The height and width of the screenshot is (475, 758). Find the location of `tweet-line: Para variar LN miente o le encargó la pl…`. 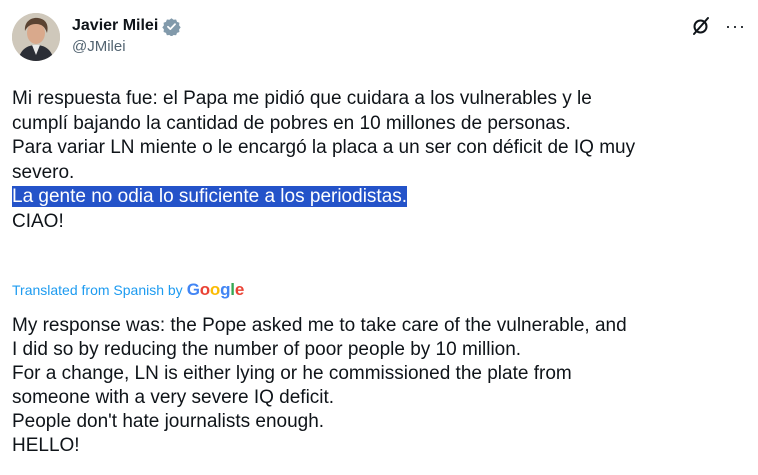

tweet-line: Para variar LN miente o le encargó la pl… is located at coordinates (324, 147).